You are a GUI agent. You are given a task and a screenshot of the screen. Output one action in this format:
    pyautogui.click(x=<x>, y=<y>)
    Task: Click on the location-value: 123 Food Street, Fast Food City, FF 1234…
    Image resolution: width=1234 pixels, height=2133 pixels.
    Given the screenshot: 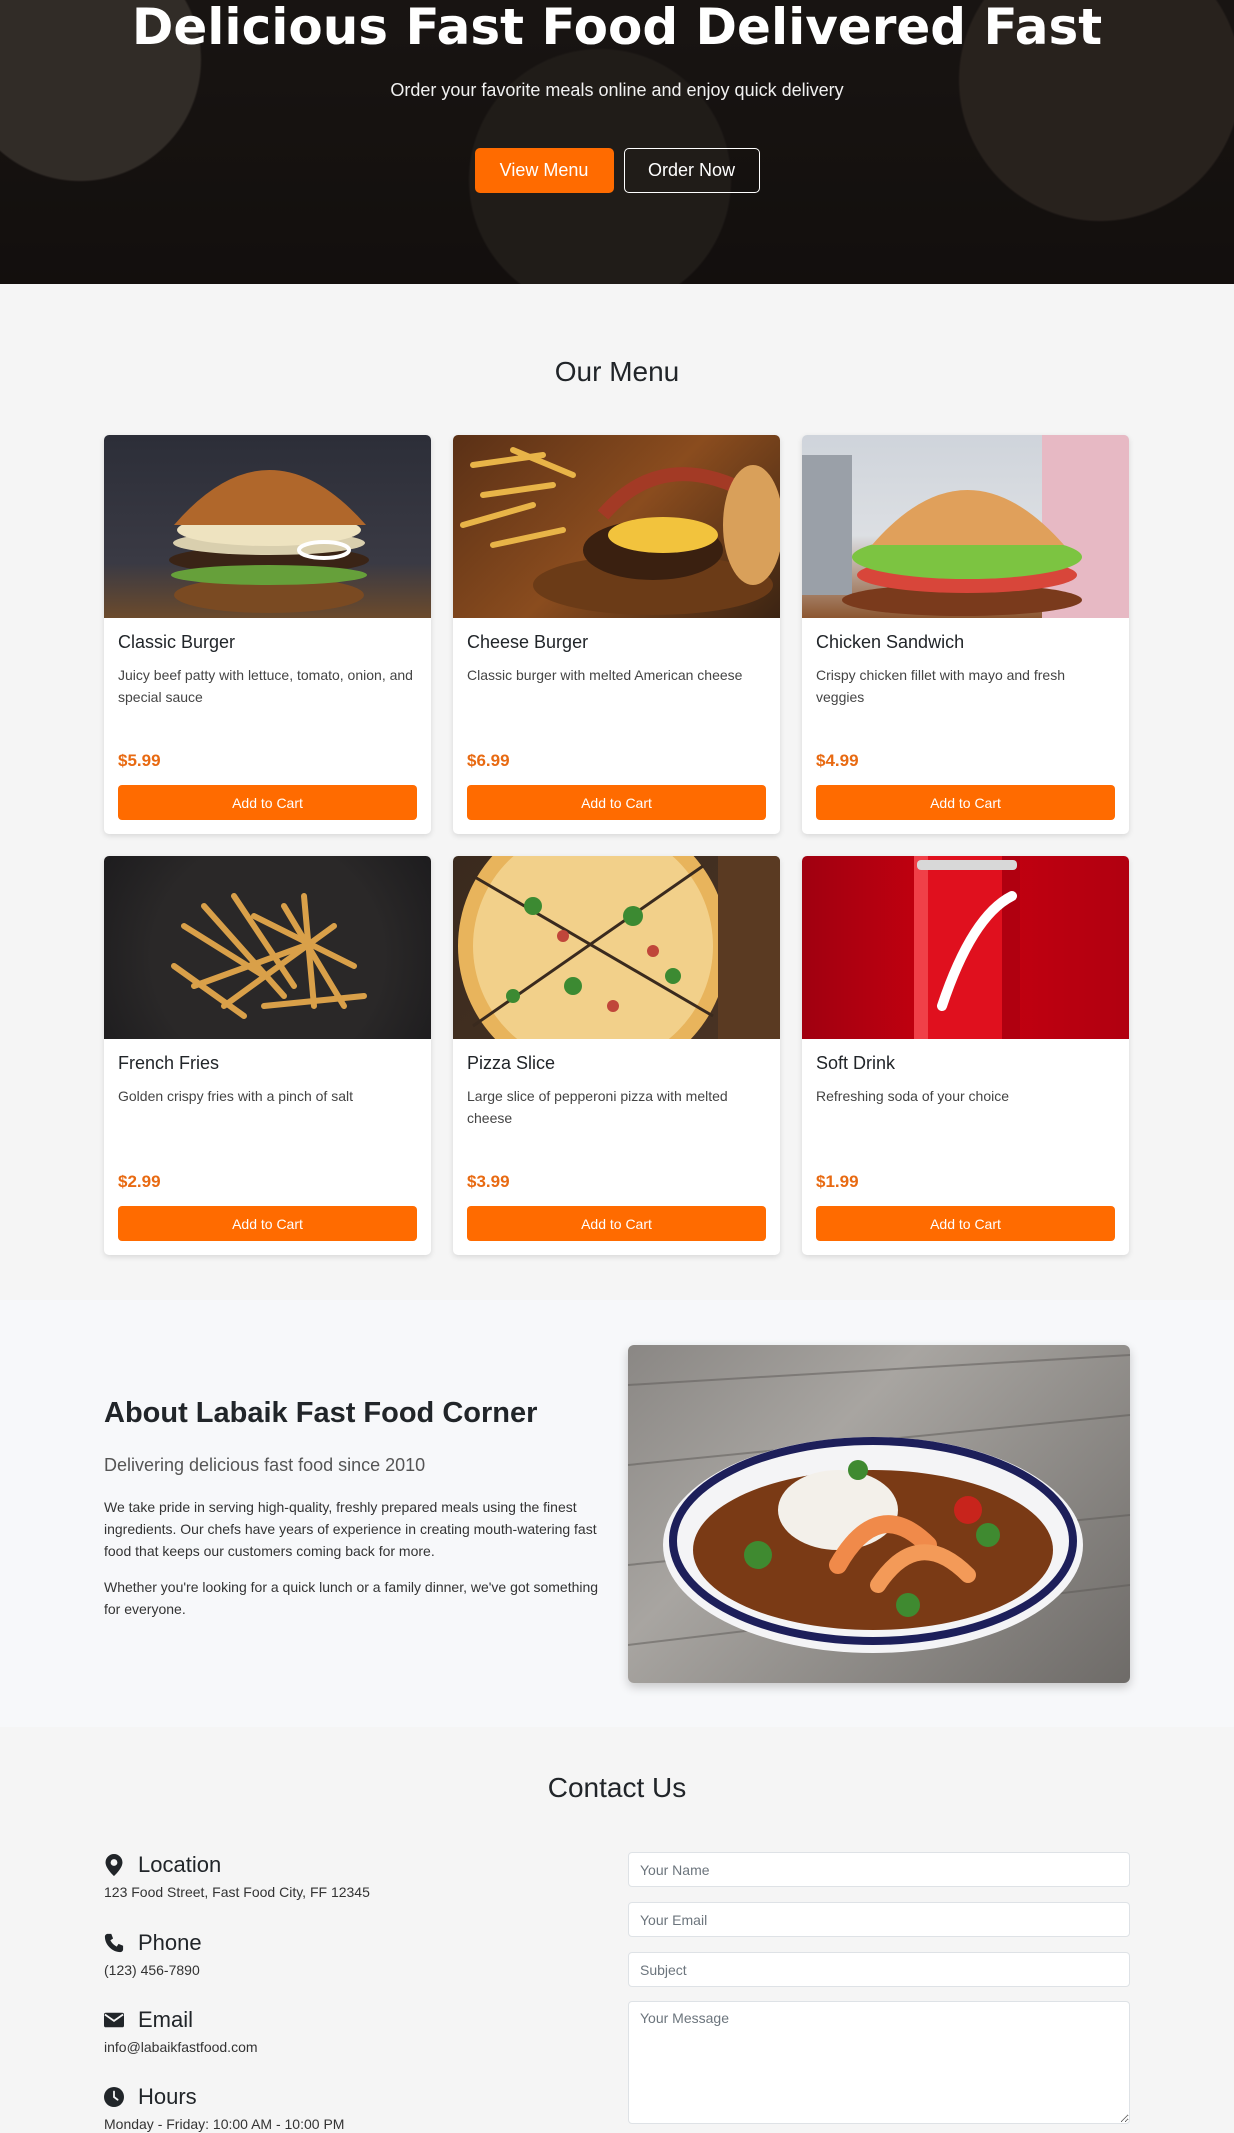 What is the action you would take?
    pyautogui.click(x=237, y=1892)
    